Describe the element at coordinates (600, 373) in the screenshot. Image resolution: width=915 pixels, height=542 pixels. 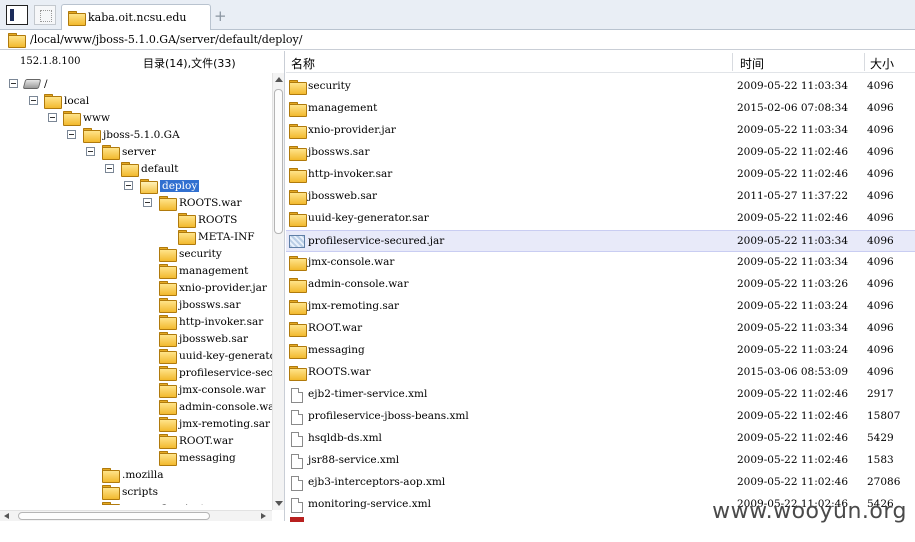
I see `file-row: ROOTS.war 2015-03-06 08:53:09 4096` at that location.